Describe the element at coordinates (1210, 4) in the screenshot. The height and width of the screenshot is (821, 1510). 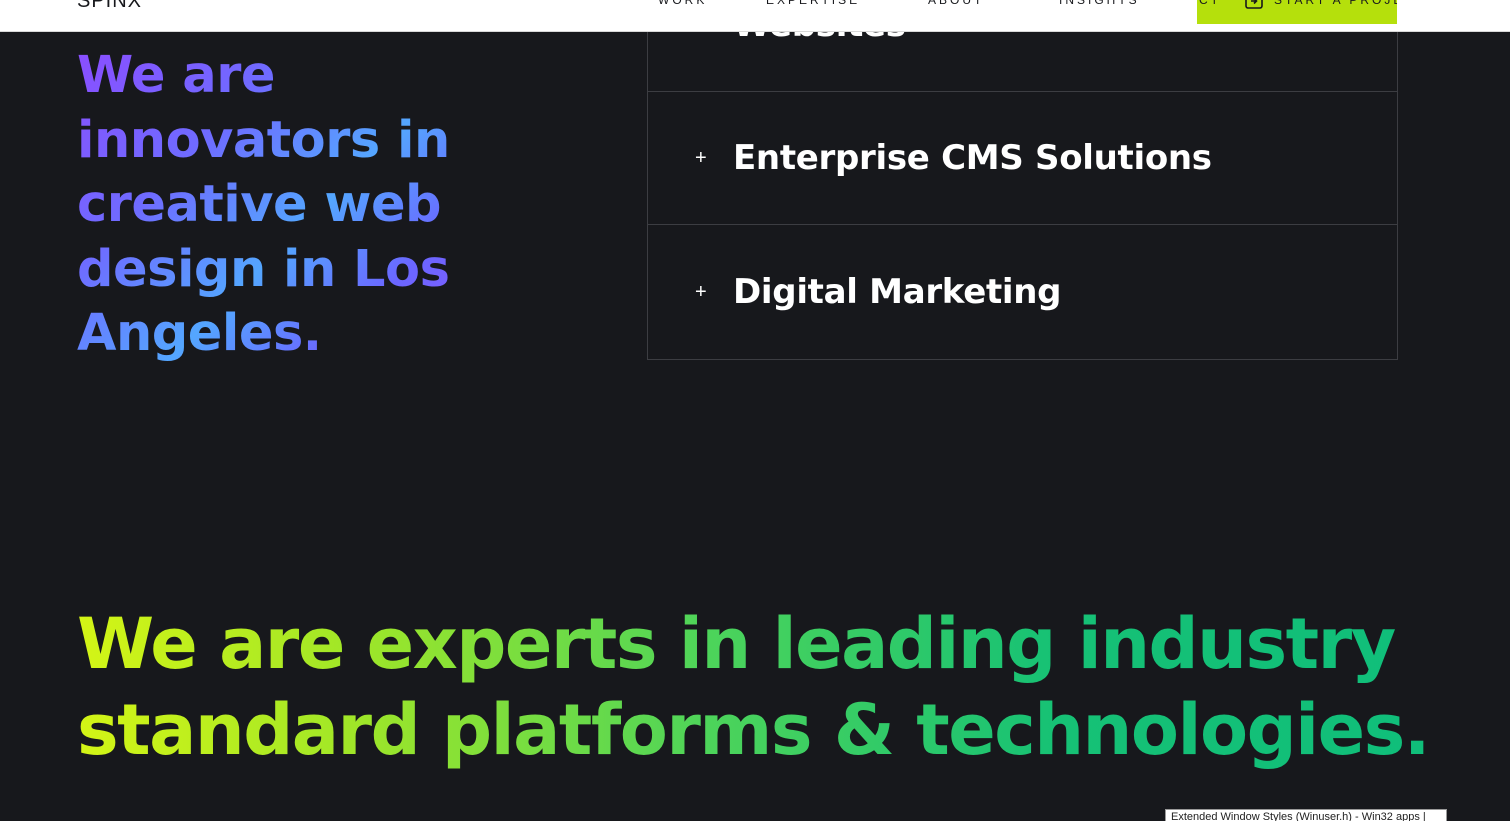
I see `nav-item-contact: CT` at that location.